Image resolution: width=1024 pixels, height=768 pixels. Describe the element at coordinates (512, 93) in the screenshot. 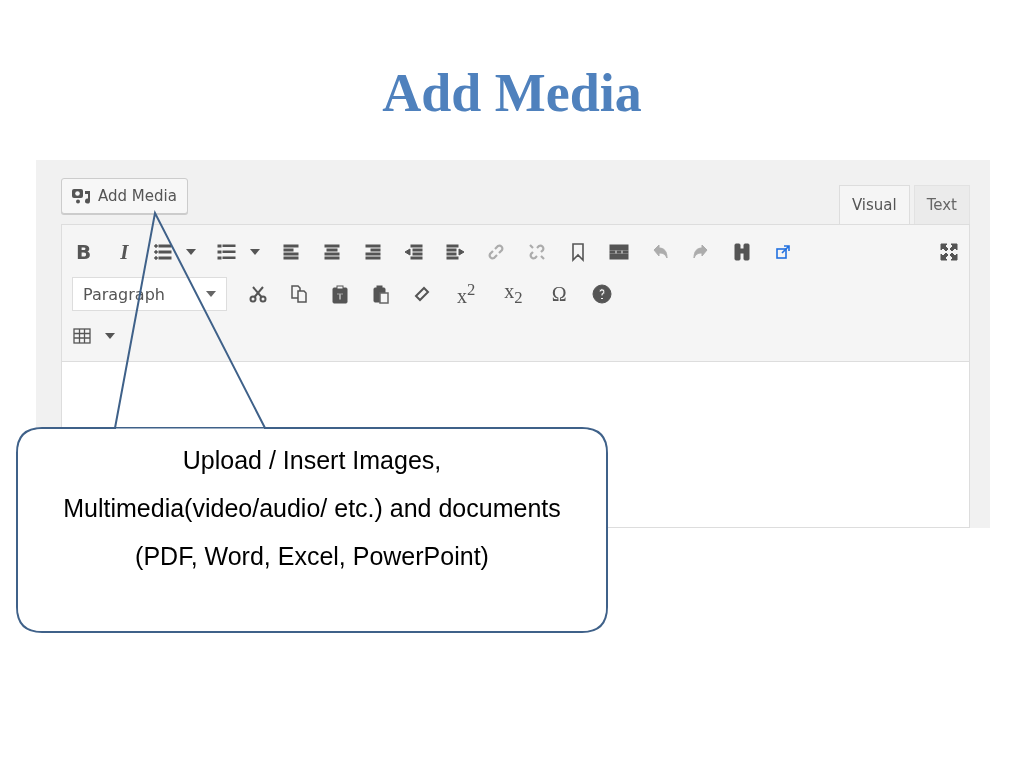

I see `slide-title: Add Media` at that location.